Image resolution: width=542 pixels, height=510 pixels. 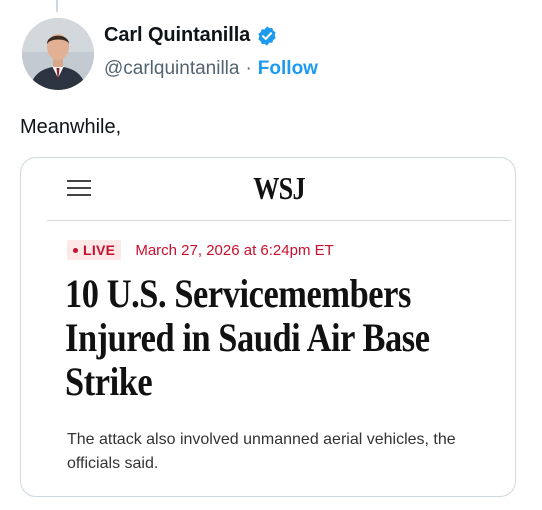 I want to click on article-meta-row: LIVE March 27, 2026 at 6:24pm ET, so click(x=200, y=250).